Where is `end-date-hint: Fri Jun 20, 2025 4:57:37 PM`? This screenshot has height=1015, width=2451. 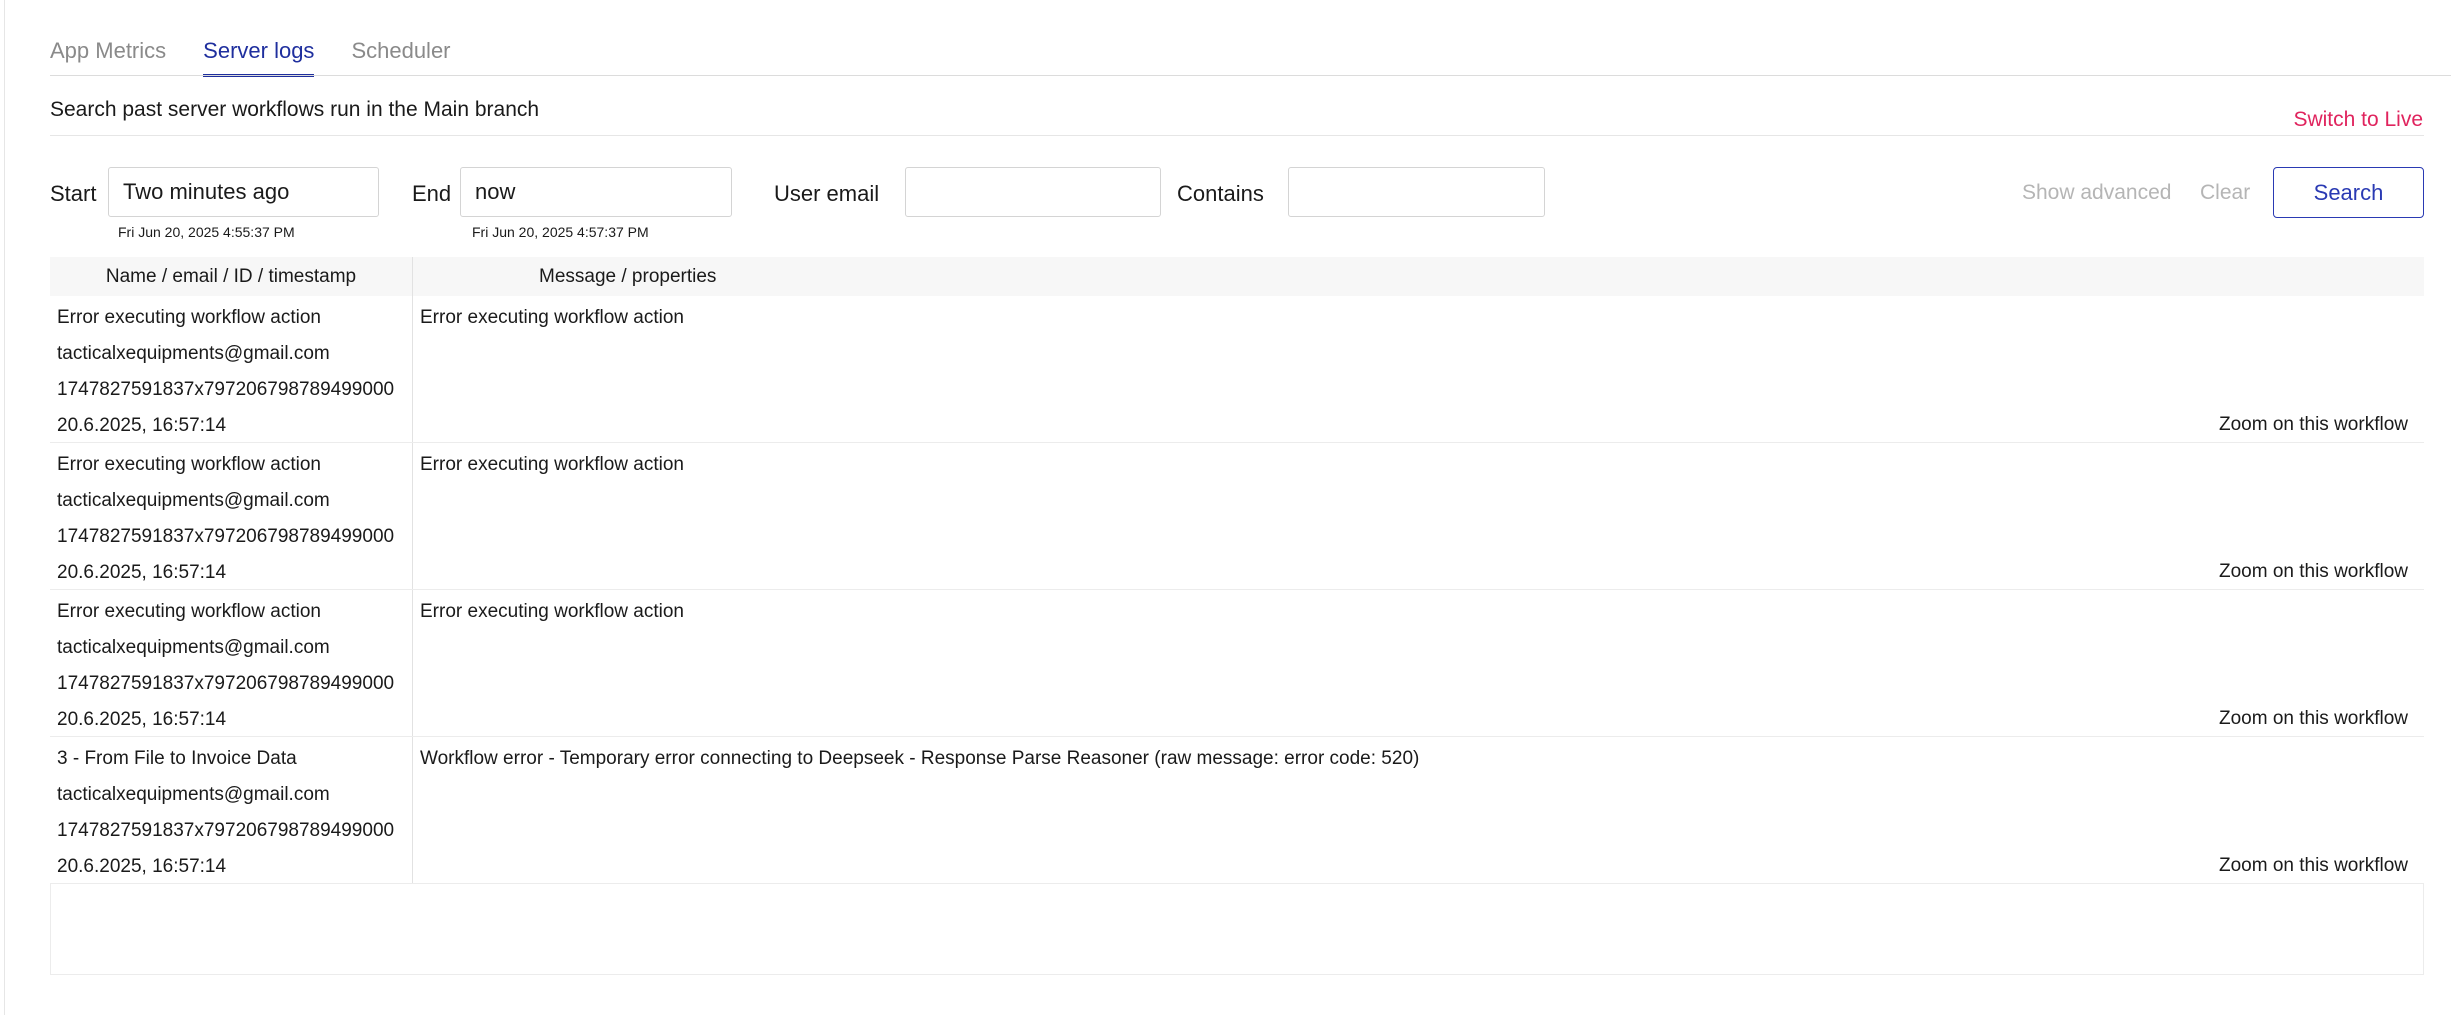 end-date-hint: Fri Jun 20, 2025 4:57:37 PM is located at coordinates (560, 232).